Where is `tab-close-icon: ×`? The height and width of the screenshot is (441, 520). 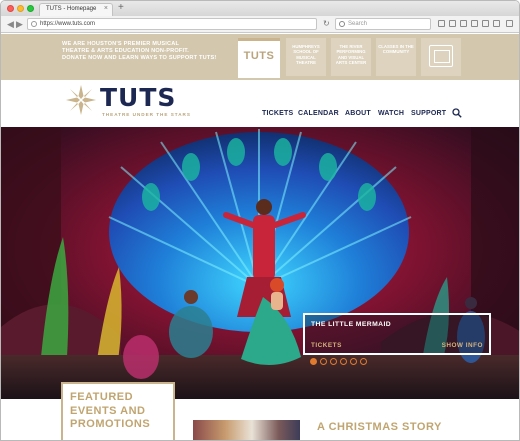 tab-close-icon: × is located at coordinates (106, 8).